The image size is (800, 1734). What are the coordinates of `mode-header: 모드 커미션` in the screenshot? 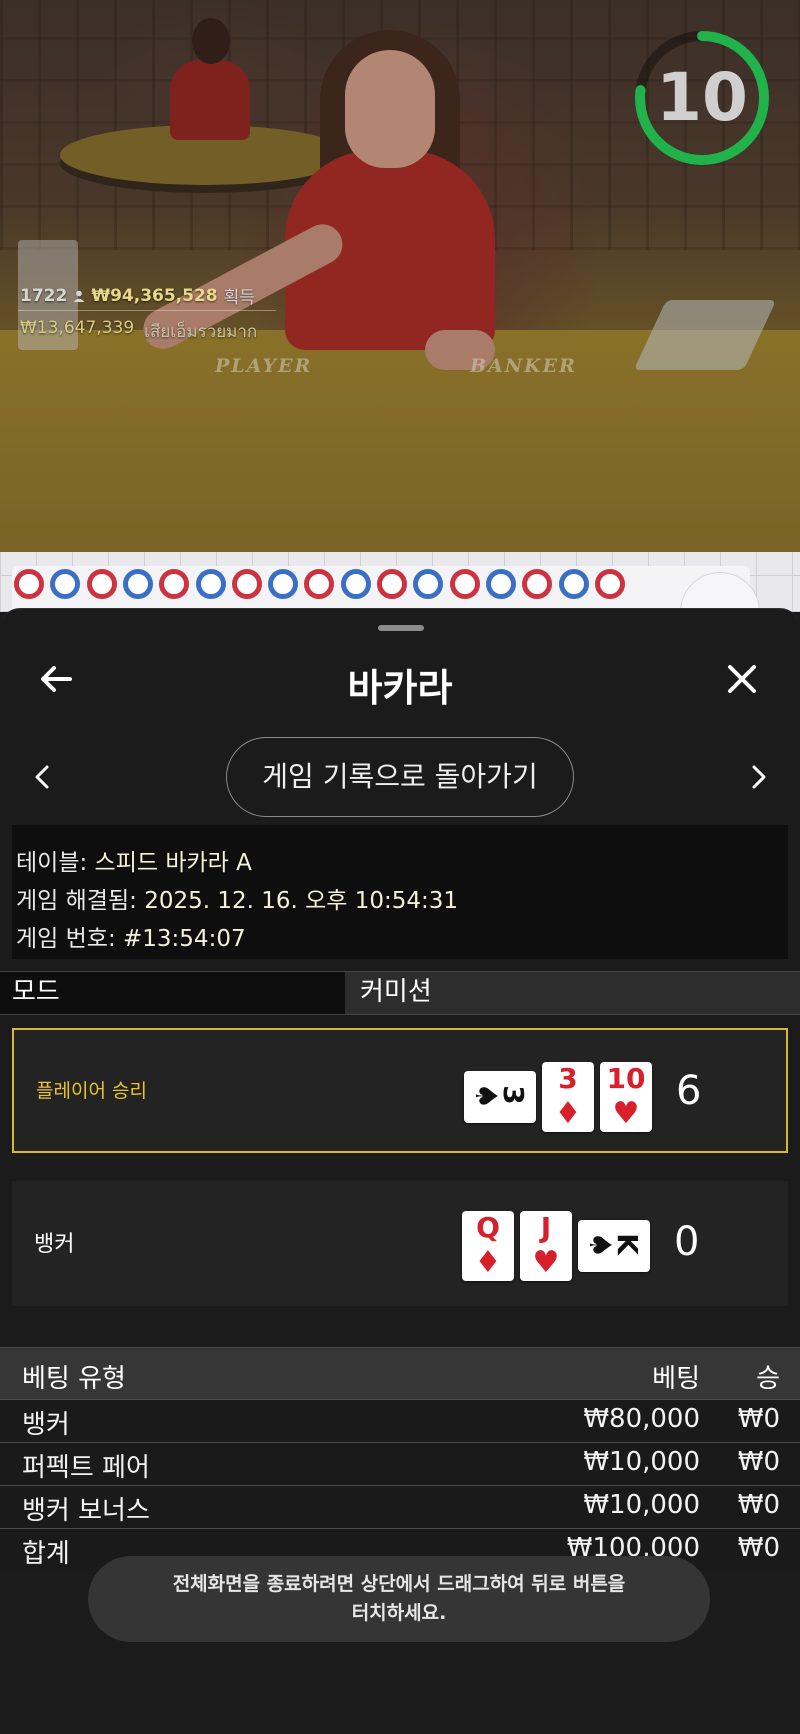 It's located at (400, 993).